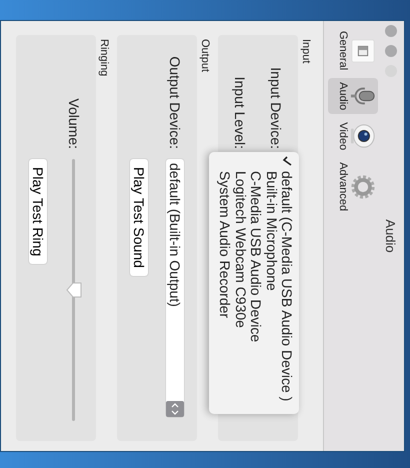  I want to click on slider-thumb, so click(74, 290).